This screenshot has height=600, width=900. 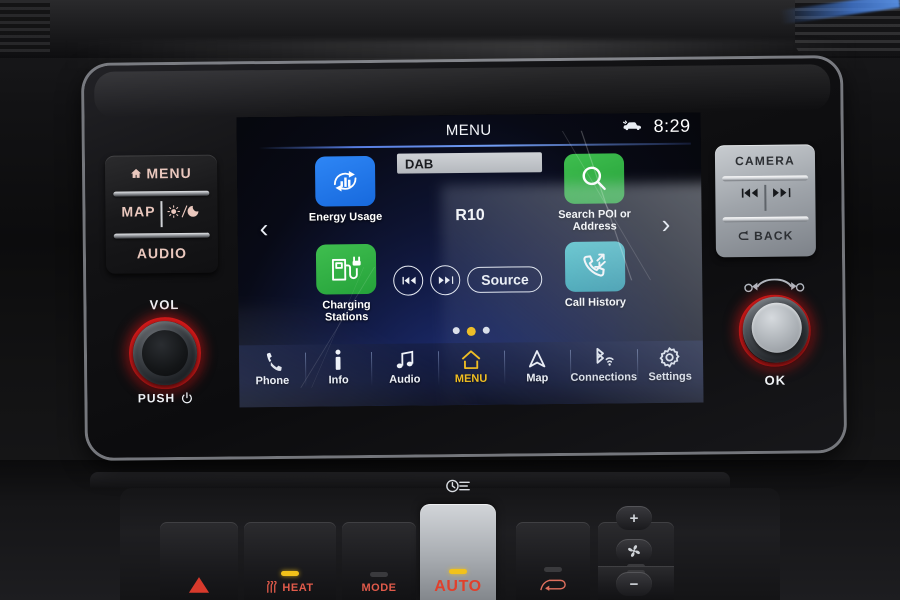 I want to click on plus-icon: +, so click(x=634, y=518).